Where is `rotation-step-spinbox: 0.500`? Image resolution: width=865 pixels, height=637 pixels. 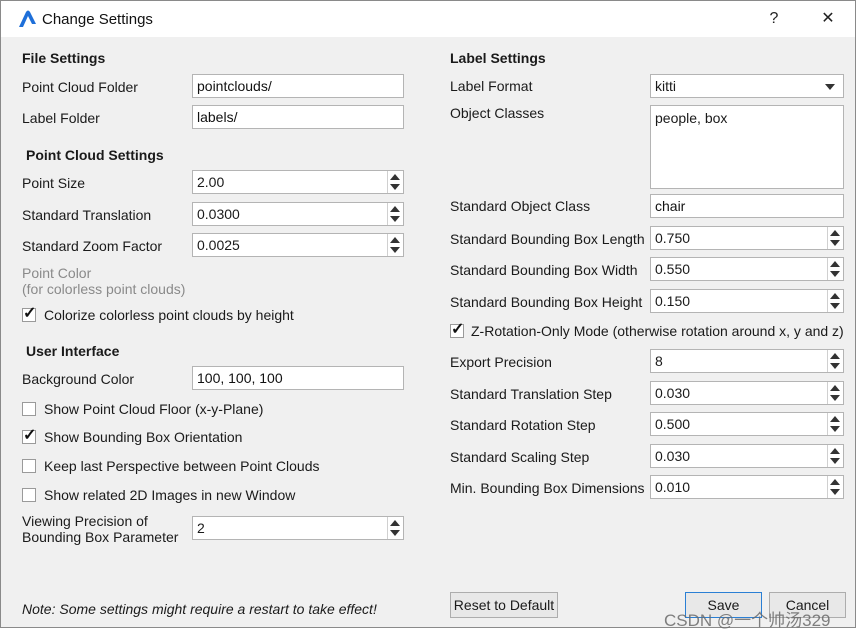
rotation-step-spinbox: 0.500 is located at coordinates (747, 424).